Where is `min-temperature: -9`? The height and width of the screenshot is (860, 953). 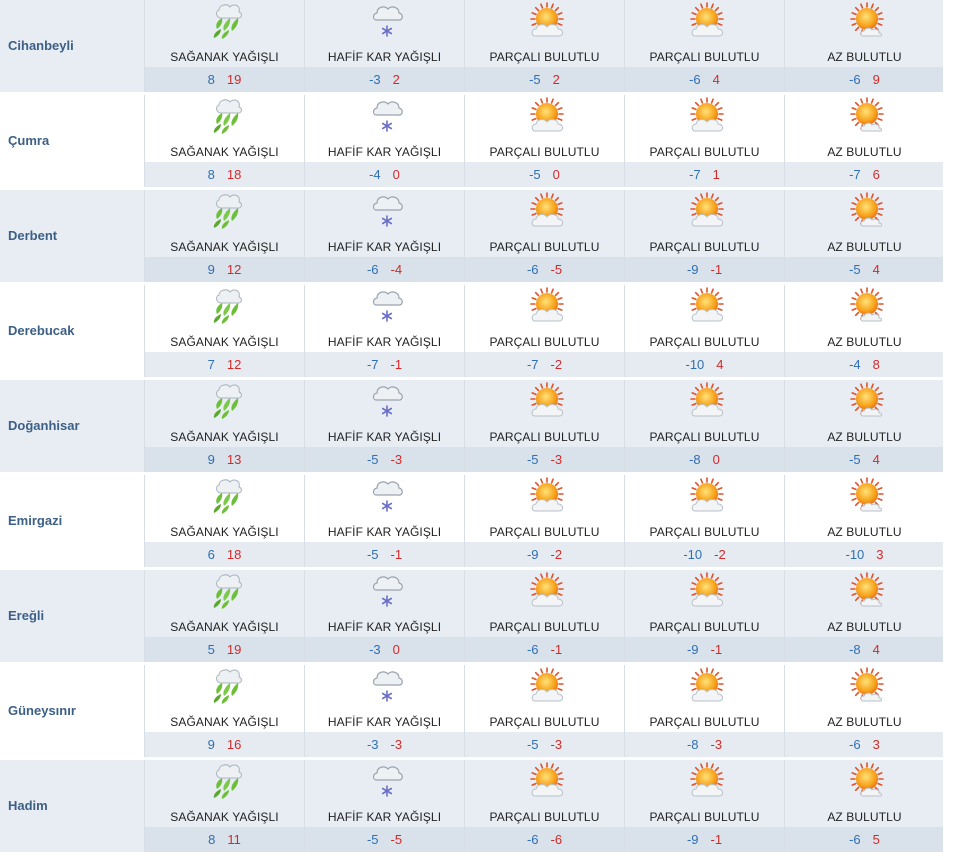
min-temperature: -9 is located at coordinates (532, 554).